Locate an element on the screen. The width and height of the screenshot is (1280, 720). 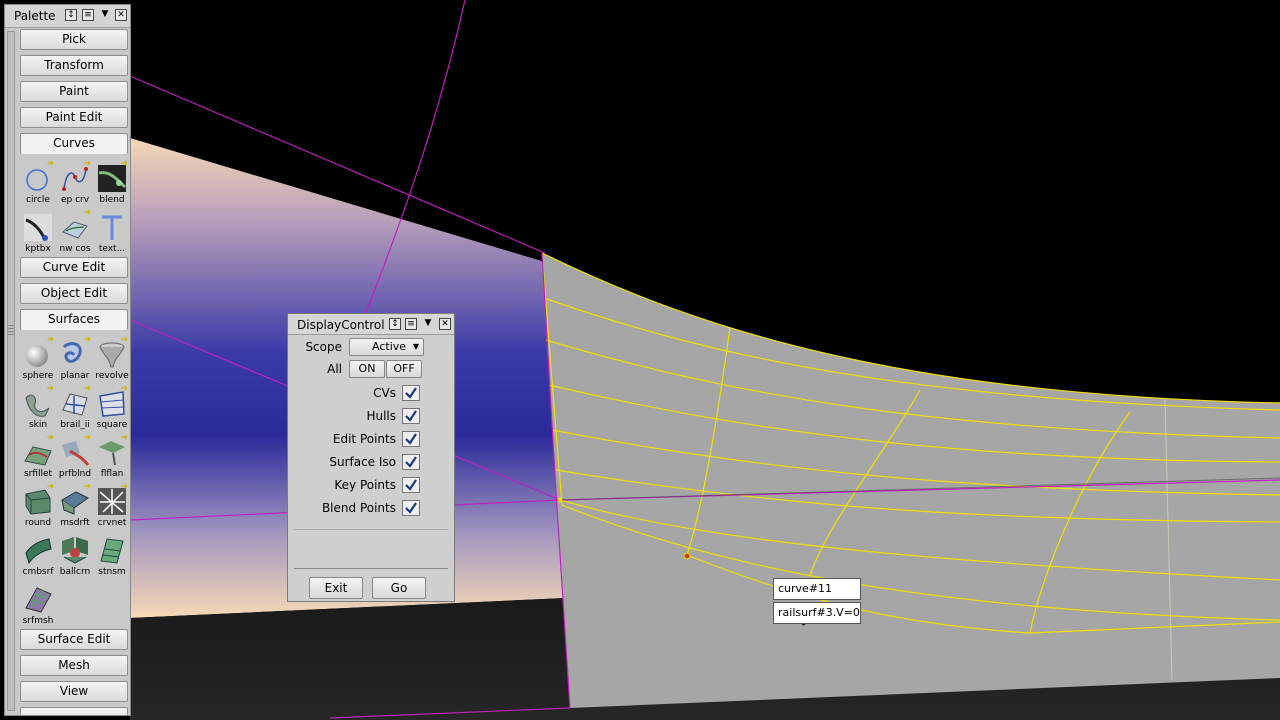
all-off-button: OFF is located at coordinates (404, 369).